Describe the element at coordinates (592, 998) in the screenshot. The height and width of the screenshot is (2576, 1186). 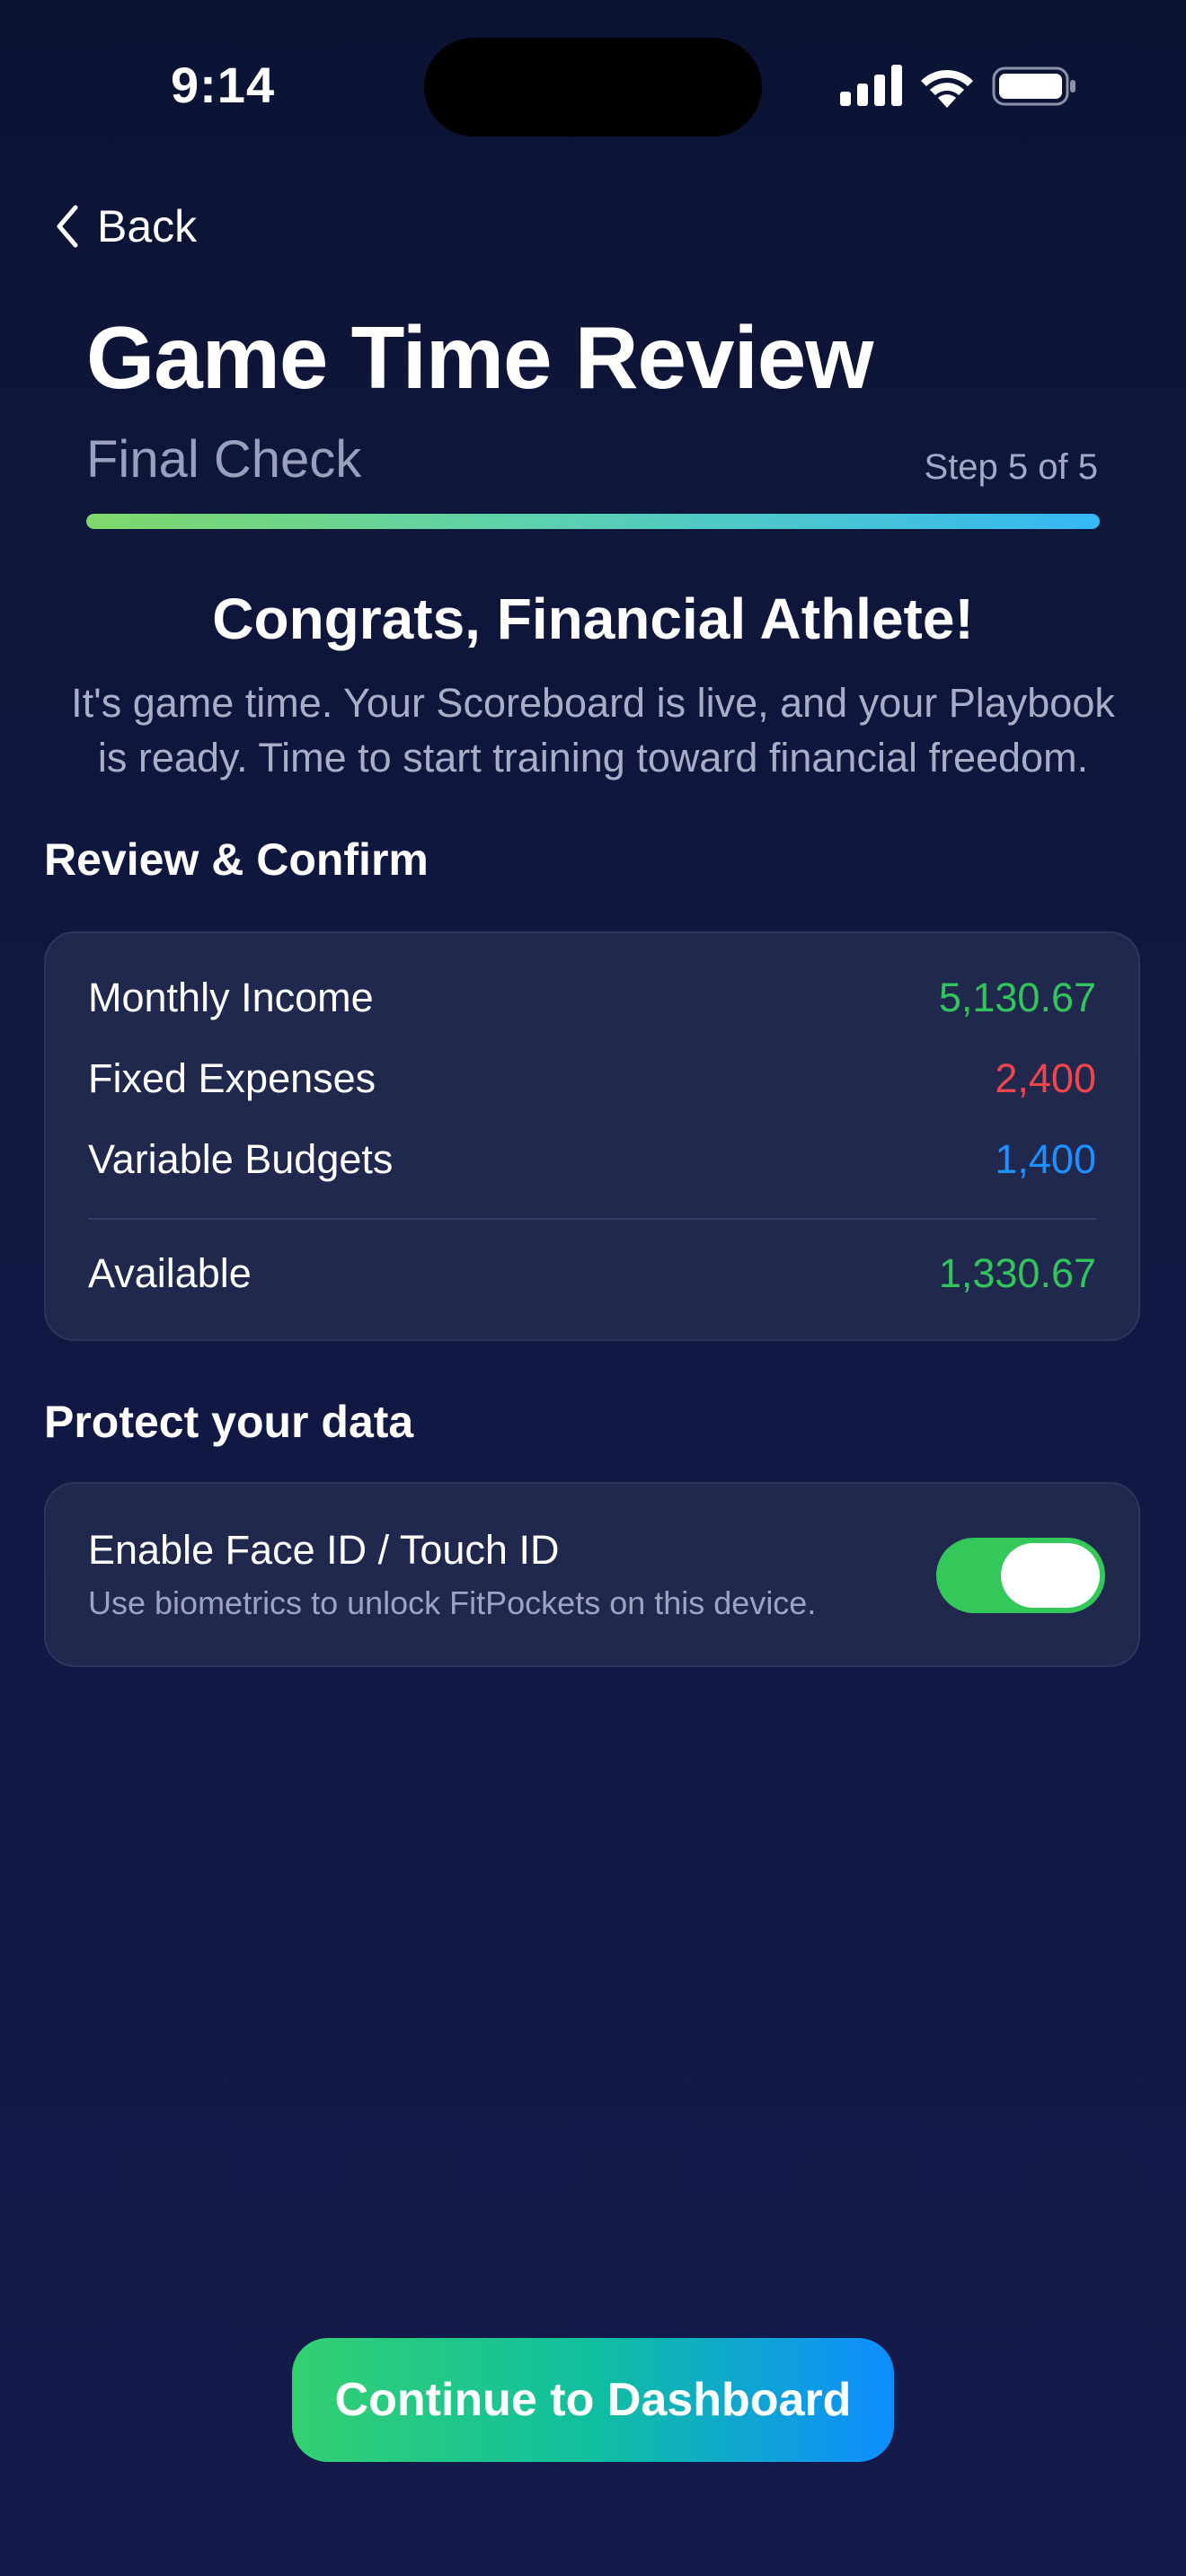
I see `summary-row-income: Monthly Income 5,130.67` at that location.